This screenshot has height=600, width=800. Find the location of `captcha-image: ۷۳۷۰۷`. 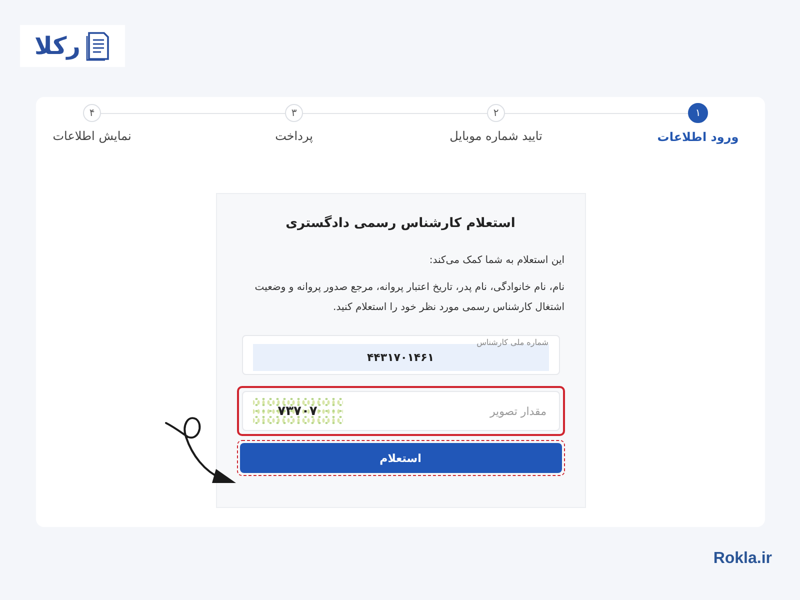

captcha-image: ۷۳۷۰۷ is located at coordinates (297, 411).